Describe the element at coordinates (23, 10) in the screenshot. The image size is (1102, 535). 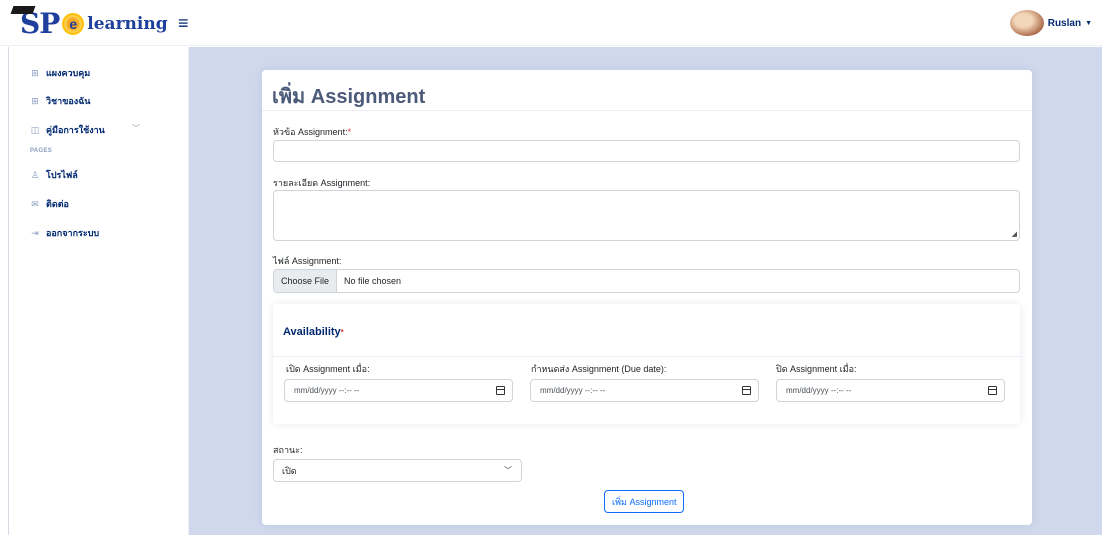
I see `graduation-cap-icon` at that location.